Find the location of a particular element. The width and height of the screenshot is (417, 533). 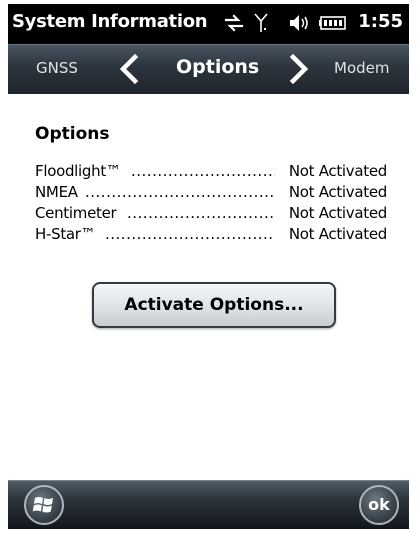

option-name: Floodlight™ is located at coordinates (78, 171).